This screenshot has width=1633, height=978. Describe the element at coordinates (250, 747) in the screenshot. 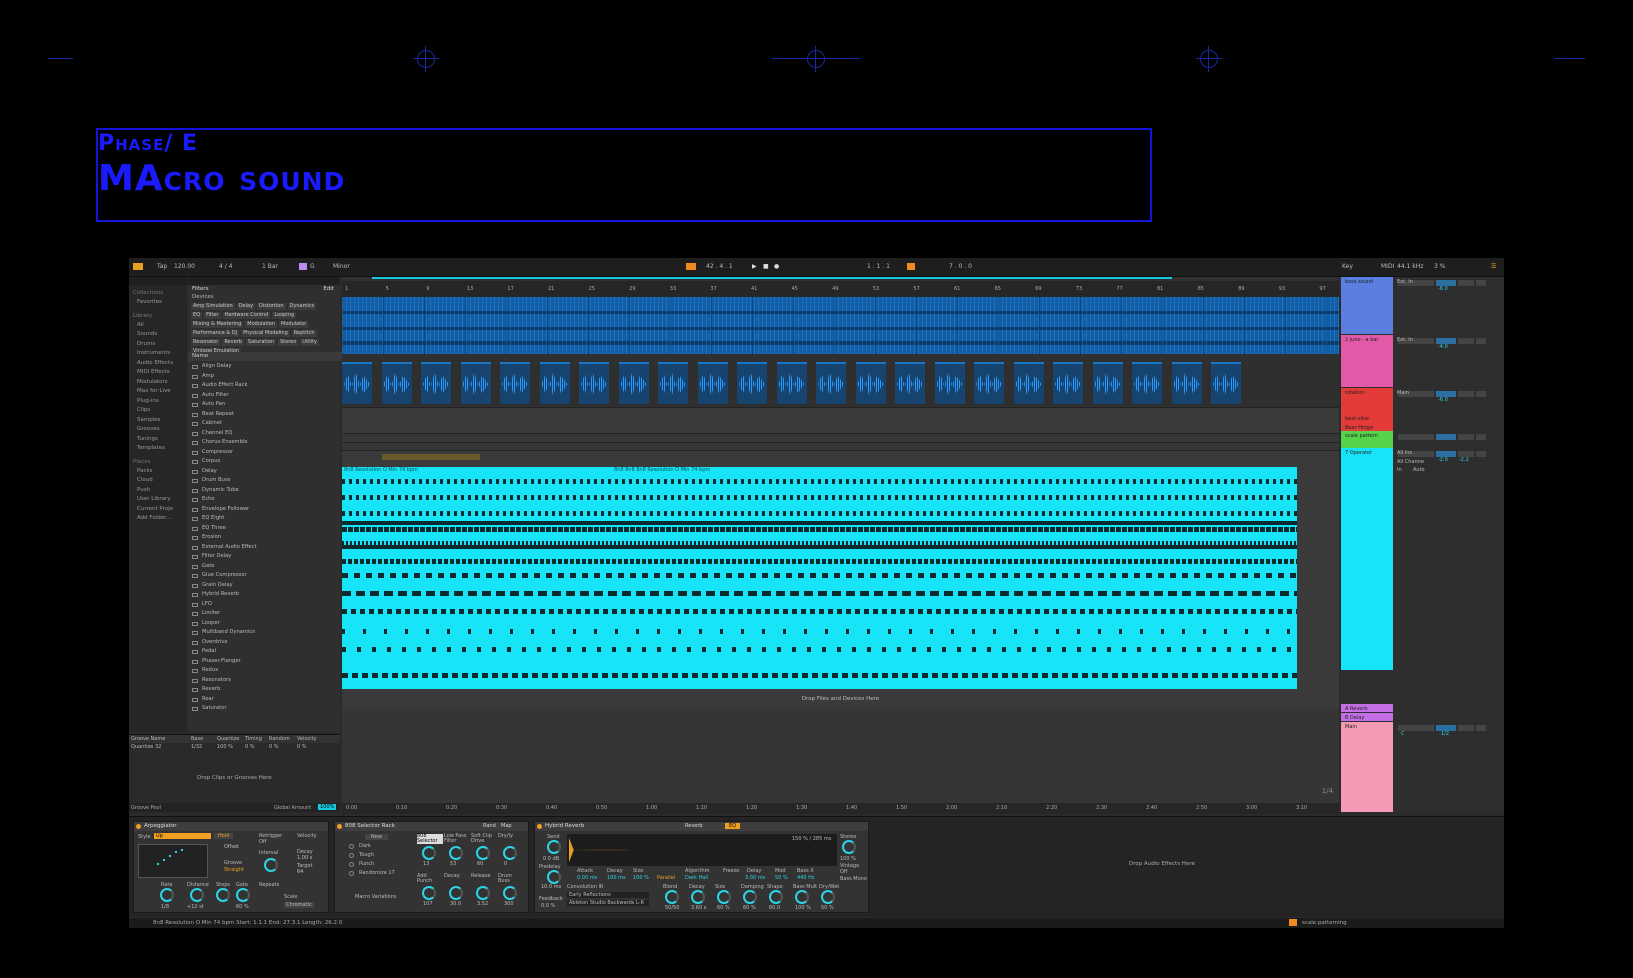

I see `groove-cell: 0 %` at that location.